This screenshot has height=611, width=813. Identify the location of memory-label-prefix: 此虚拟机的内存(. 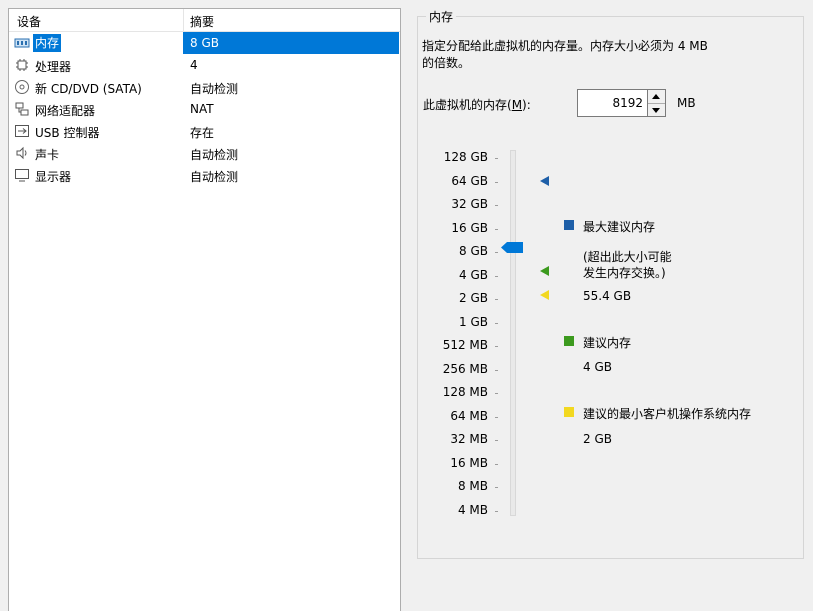
(467, 105).